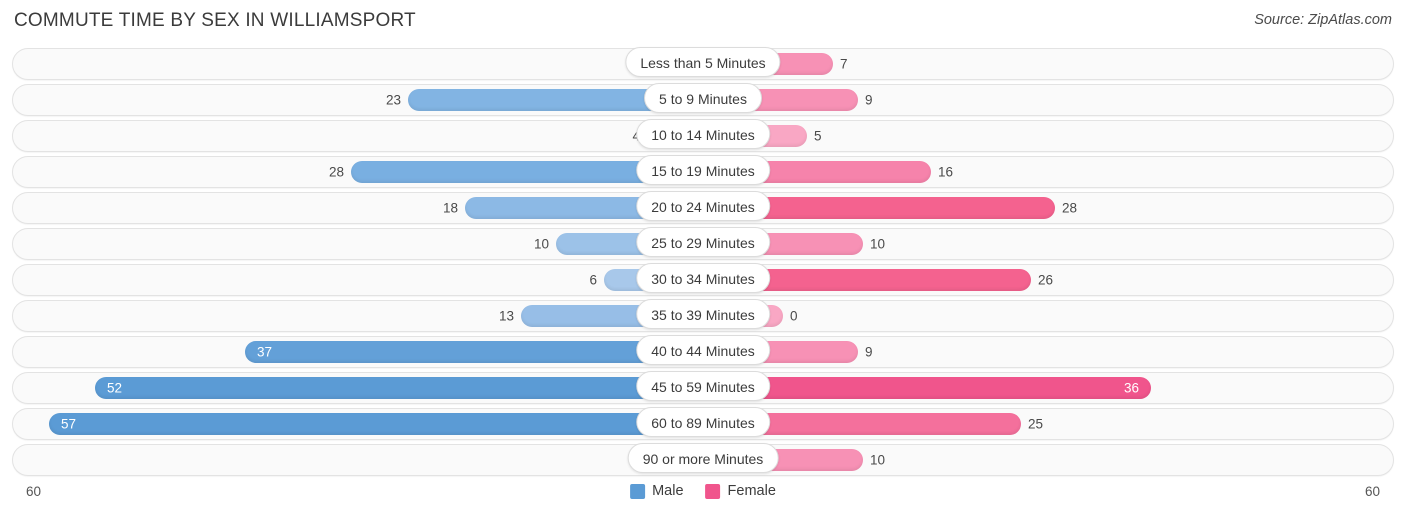 This screenshot has height=523, width=1406. I want to click on source-attribution: Source: ZipAtlas.com, so click(1323, 20).